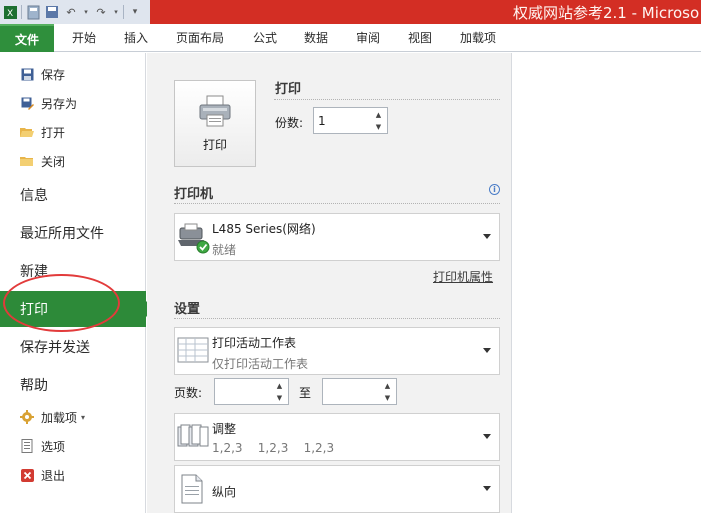 This screenshot has width=701, height=513. Describe the element at coordinates (27, 161) in the screenshot. I see `close-folder-icon` at that location.